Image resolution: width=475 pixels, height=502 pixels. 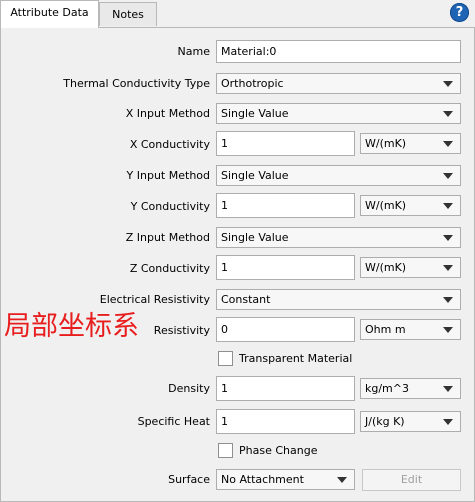 What do you see at coordinates (49, 14) in the screenshot?
I see `tab-attribute-data: Attribute Data` at bounding box center [49, 14].